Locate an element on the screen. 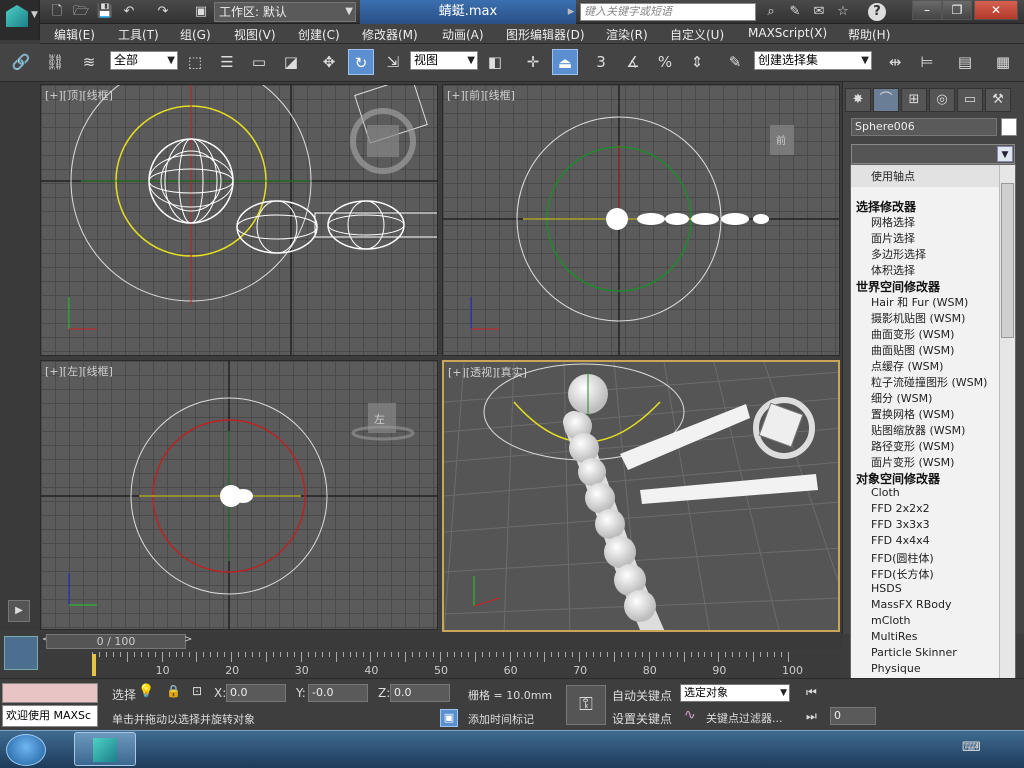 Image resolution: width=1024 pixels, height=768 pixels. modifier-list-item: 细分 (WSM) is located at coordinates (901, 398).